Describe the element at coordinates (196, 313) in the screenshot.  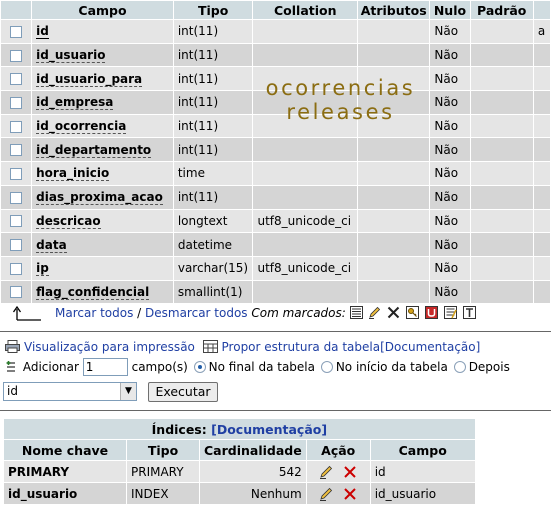
I see `uncheck-all-link: Desmarcar todos` at that location.